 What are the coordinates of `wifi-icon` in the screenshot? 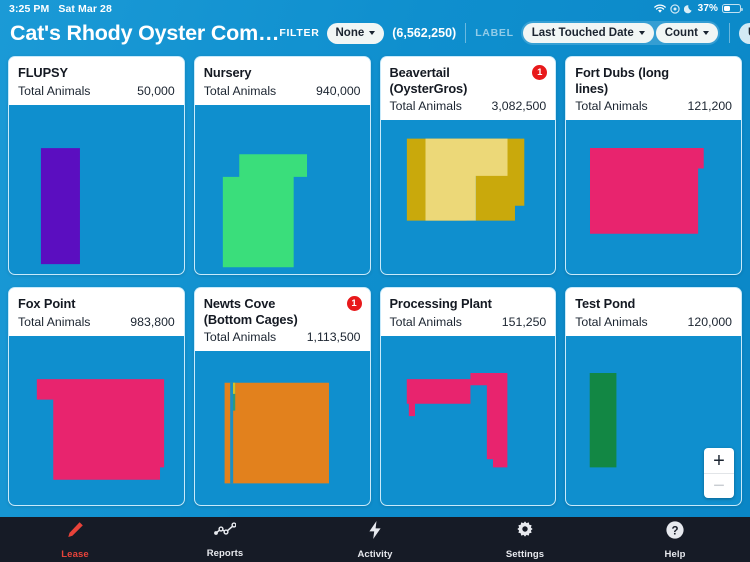 It's located at (659, 9).